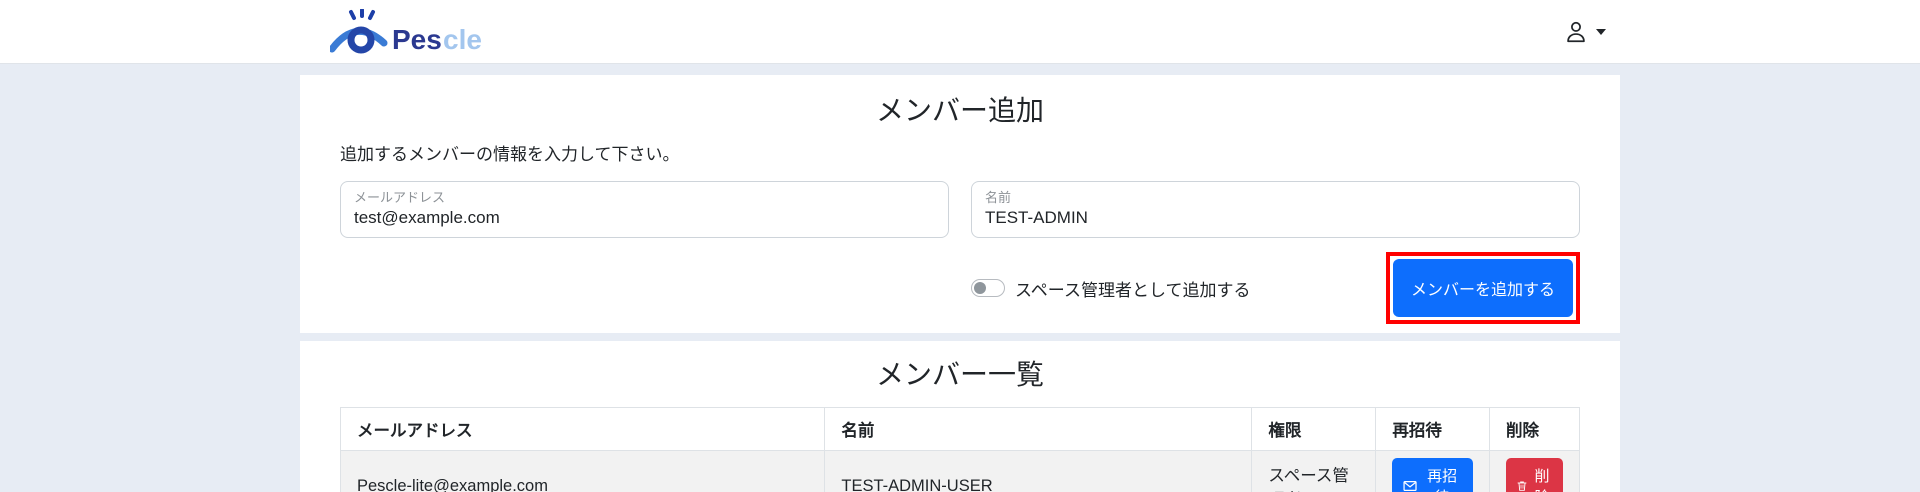 The width and height of the screenshot is (1920, 492). I want to click on pescle-logo: Pes cle, so click(408, 31).